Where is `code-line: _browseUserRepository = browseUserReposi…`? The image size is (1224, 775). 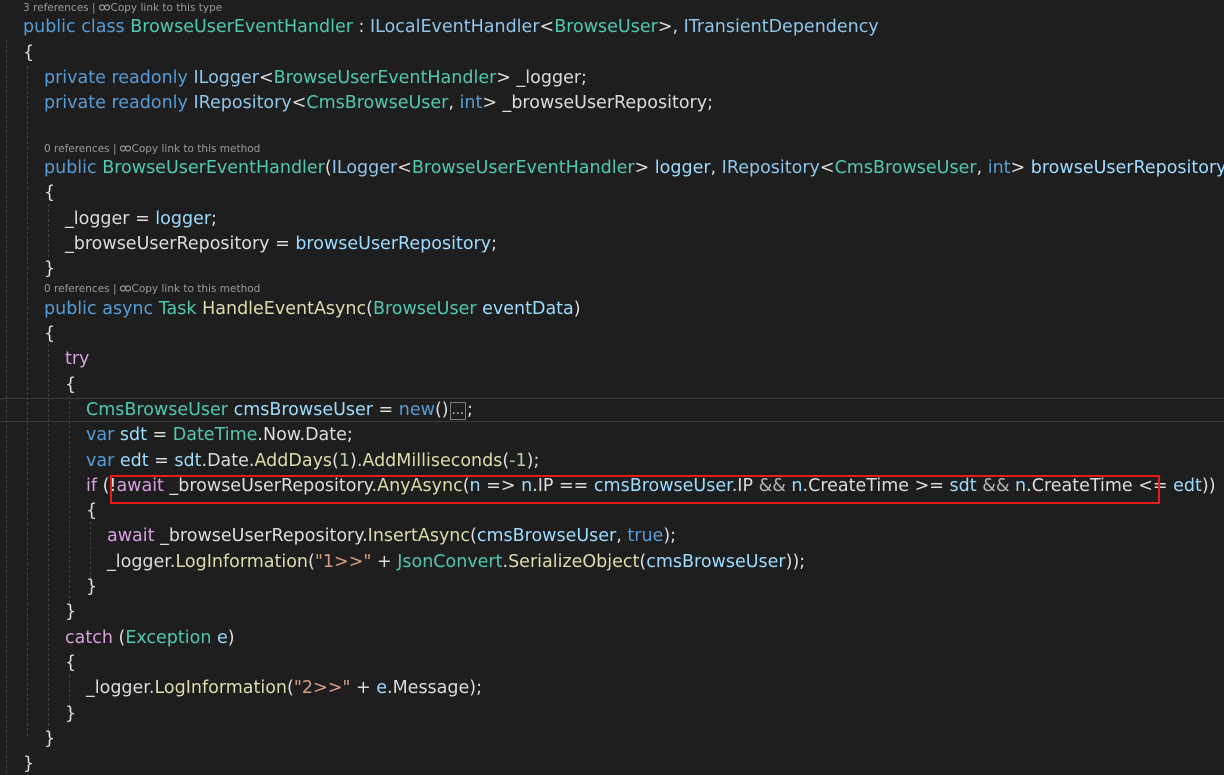 code-line: _browseUserRepository = browseUserReposi… is located at coordinates (248, 244).